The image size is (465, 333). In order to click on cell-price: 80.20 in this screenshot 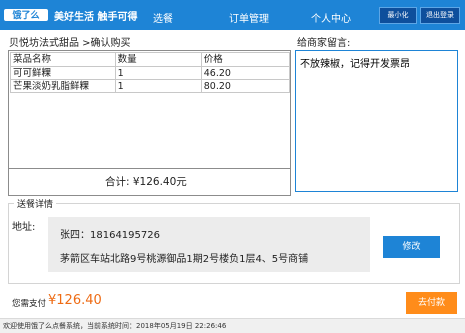, I will do `click(245, 86)`.